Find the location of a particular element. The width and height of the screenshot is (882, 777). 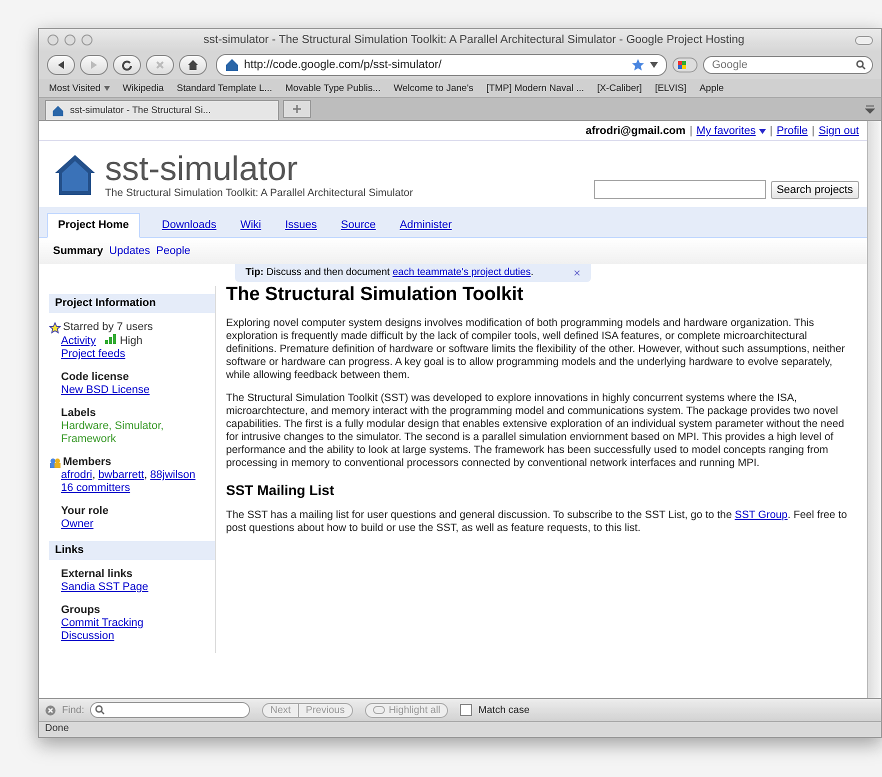

starred-count: Starred by 7 users is located at coordinates (108, 327).